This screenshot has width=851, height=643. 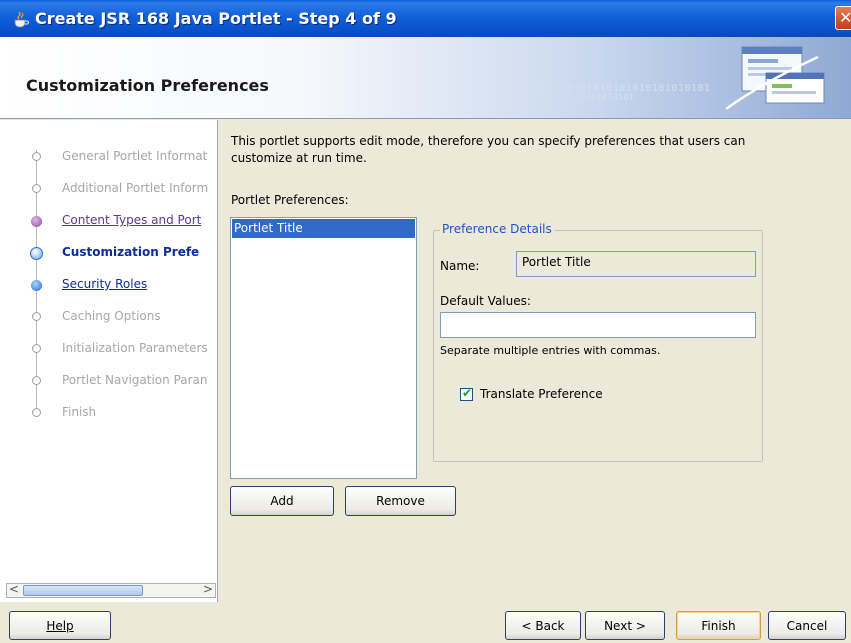 I want to click on close-window-button: ✕, so click(x=843, y=18).